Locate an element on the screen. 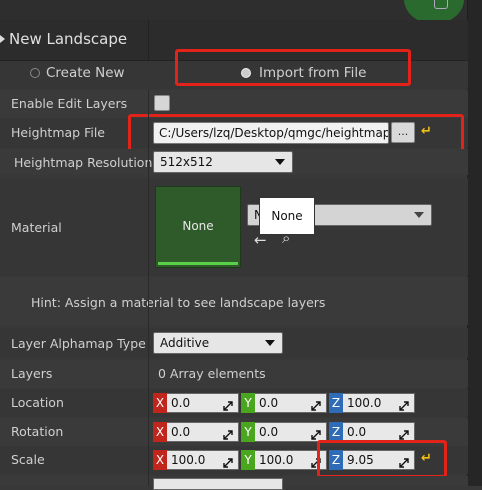 Image resolution: width=482 pixels, height=490 pixels. use-selected-arrow-icon: ← is located at coordinates (260, 240).